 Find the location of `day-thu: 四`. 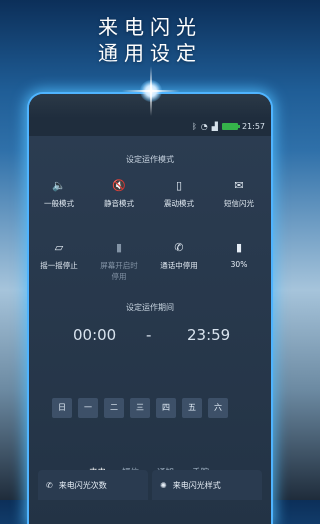

day-thu: 四 is located at coordinates (166, 408).